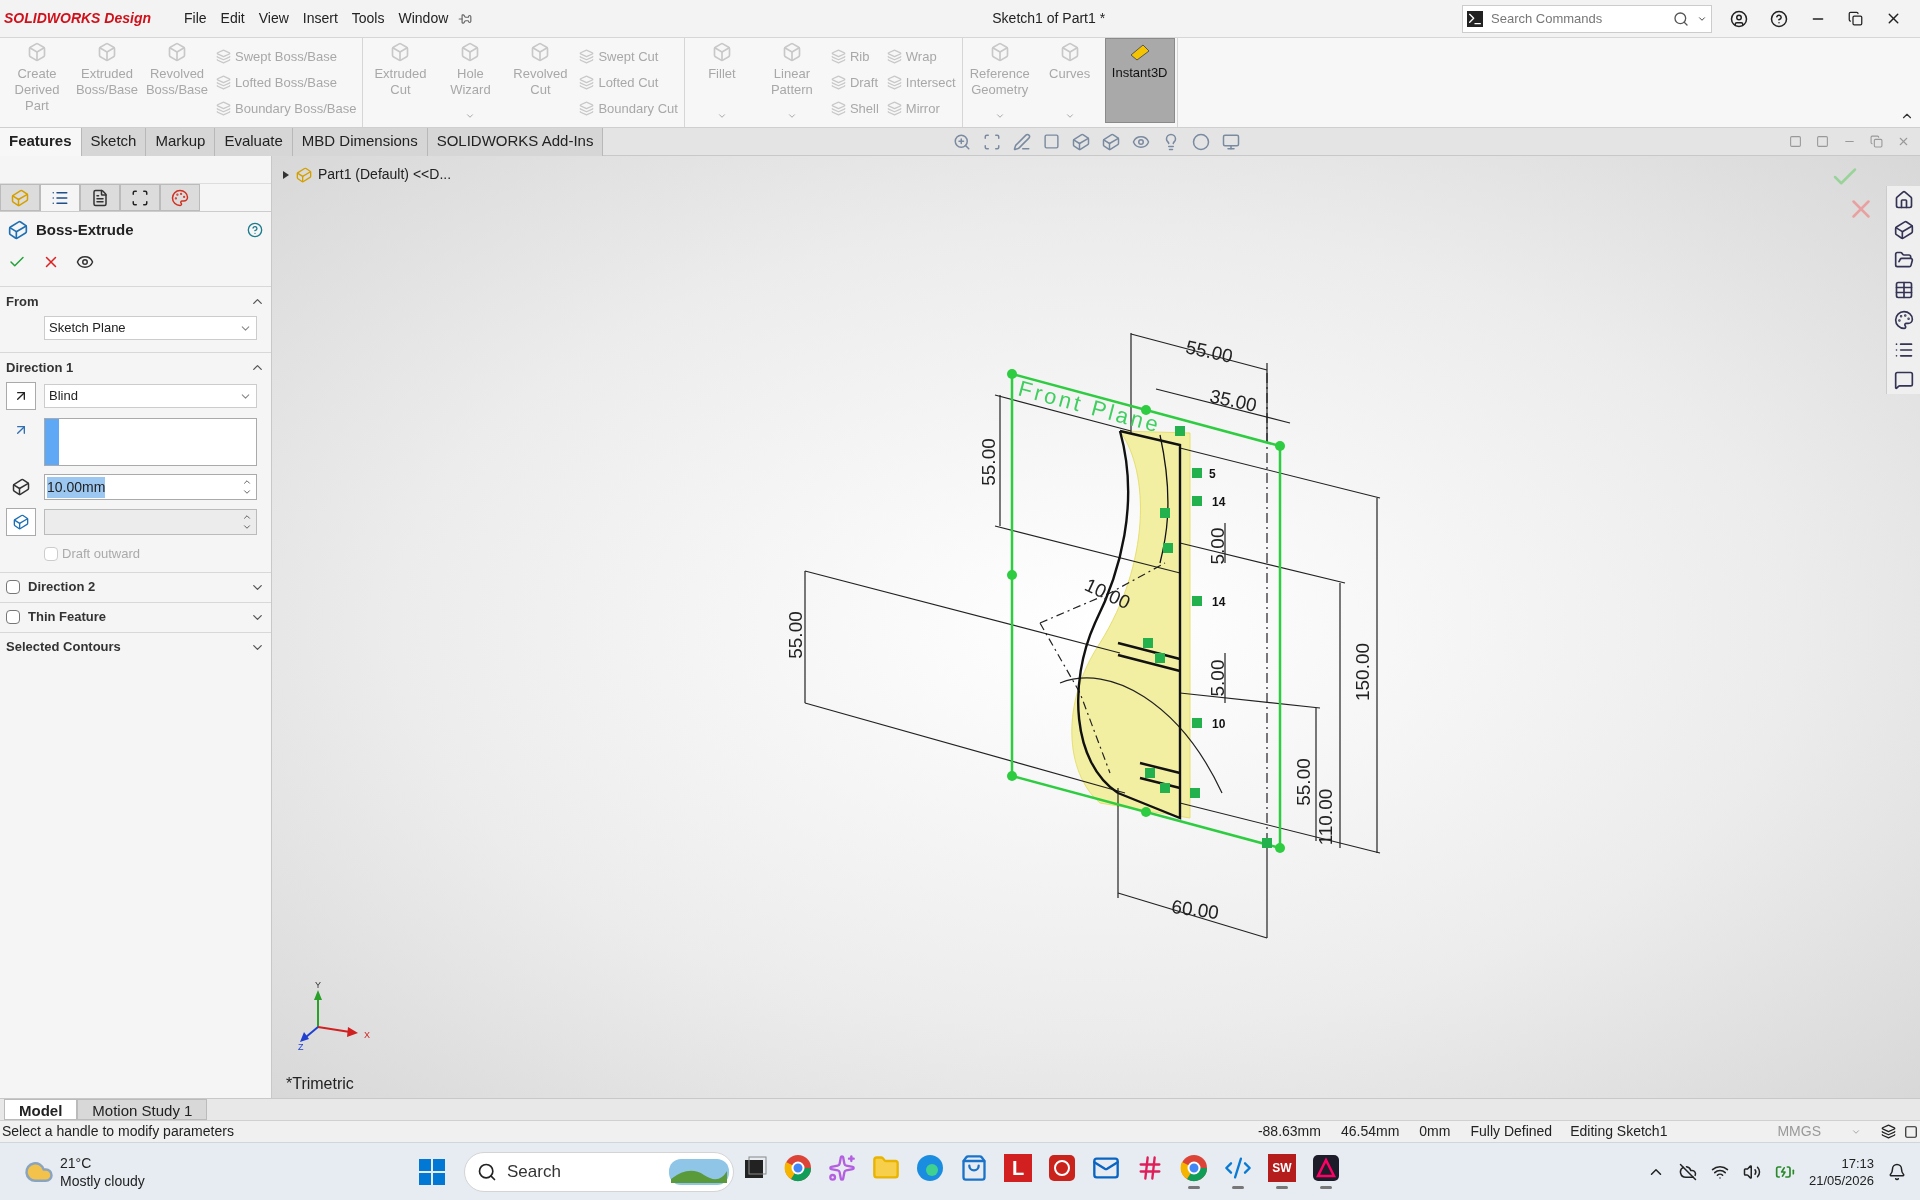 The width and height of the screenshot is (1920, 1200). I want to click on home-icon, so click(1903, 200).